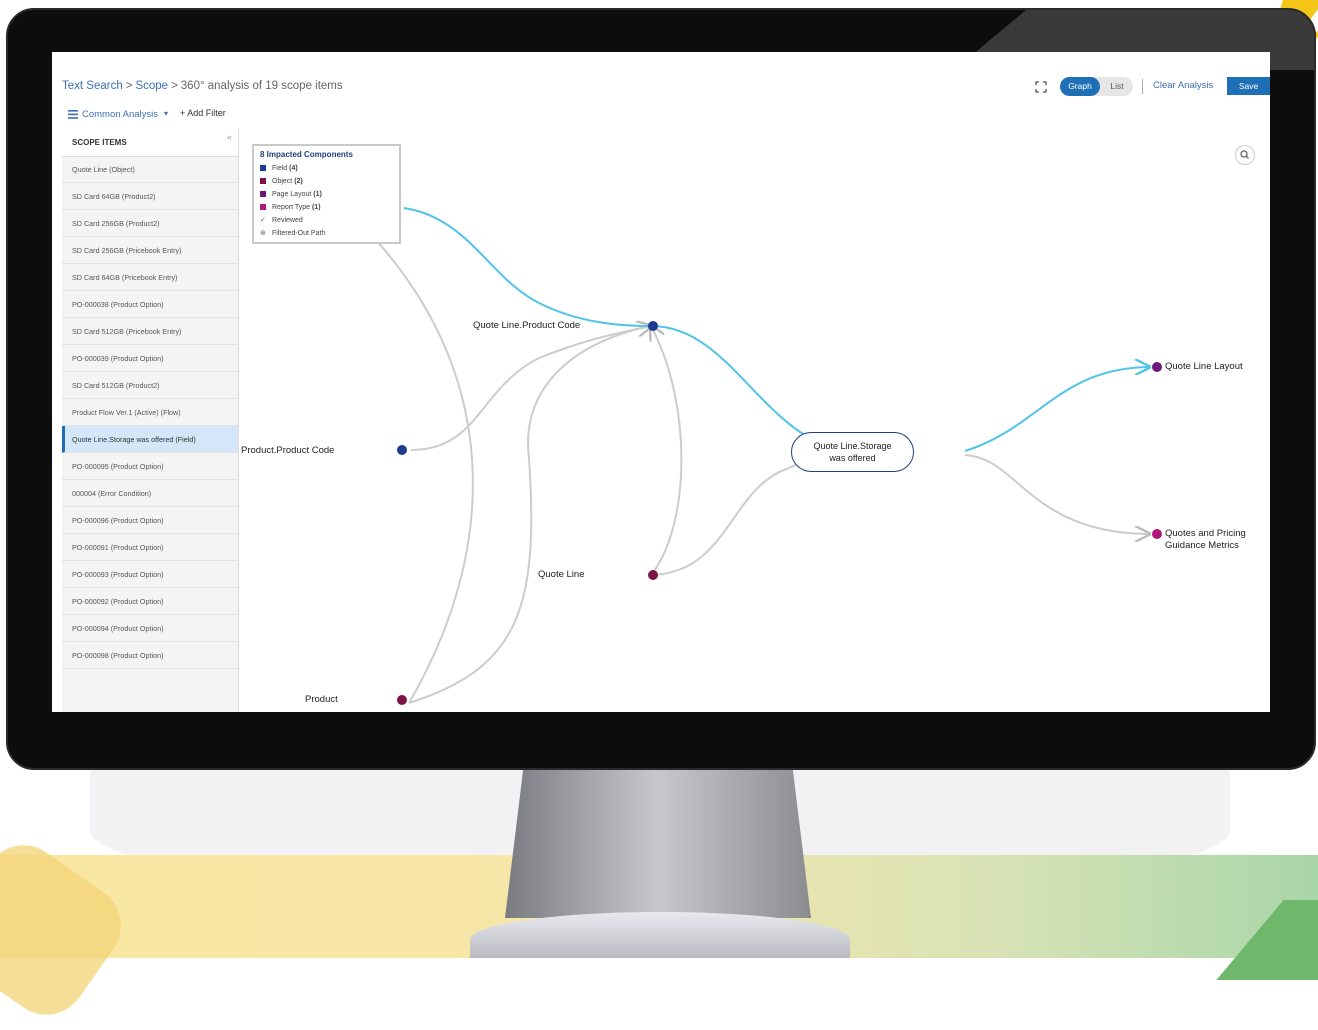  What do you see at coordinates (150, 304) in the screenshot?
I see `sidebar-item: PO-000038 (Product Option)` at bounding box center [150, 304].